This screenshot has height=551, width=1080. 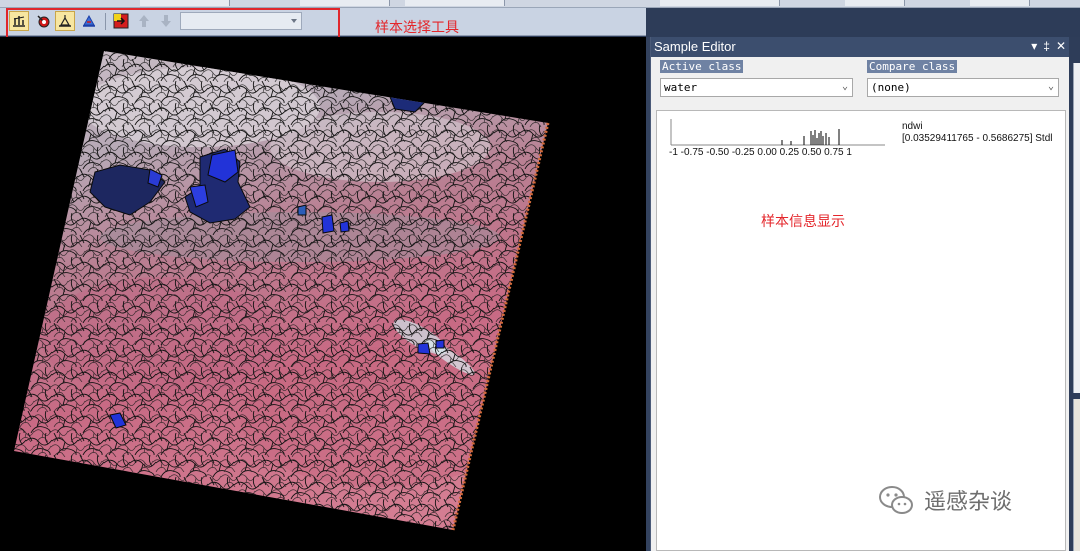 I want to click on active-class-value: water, so click(x=681, y=87).